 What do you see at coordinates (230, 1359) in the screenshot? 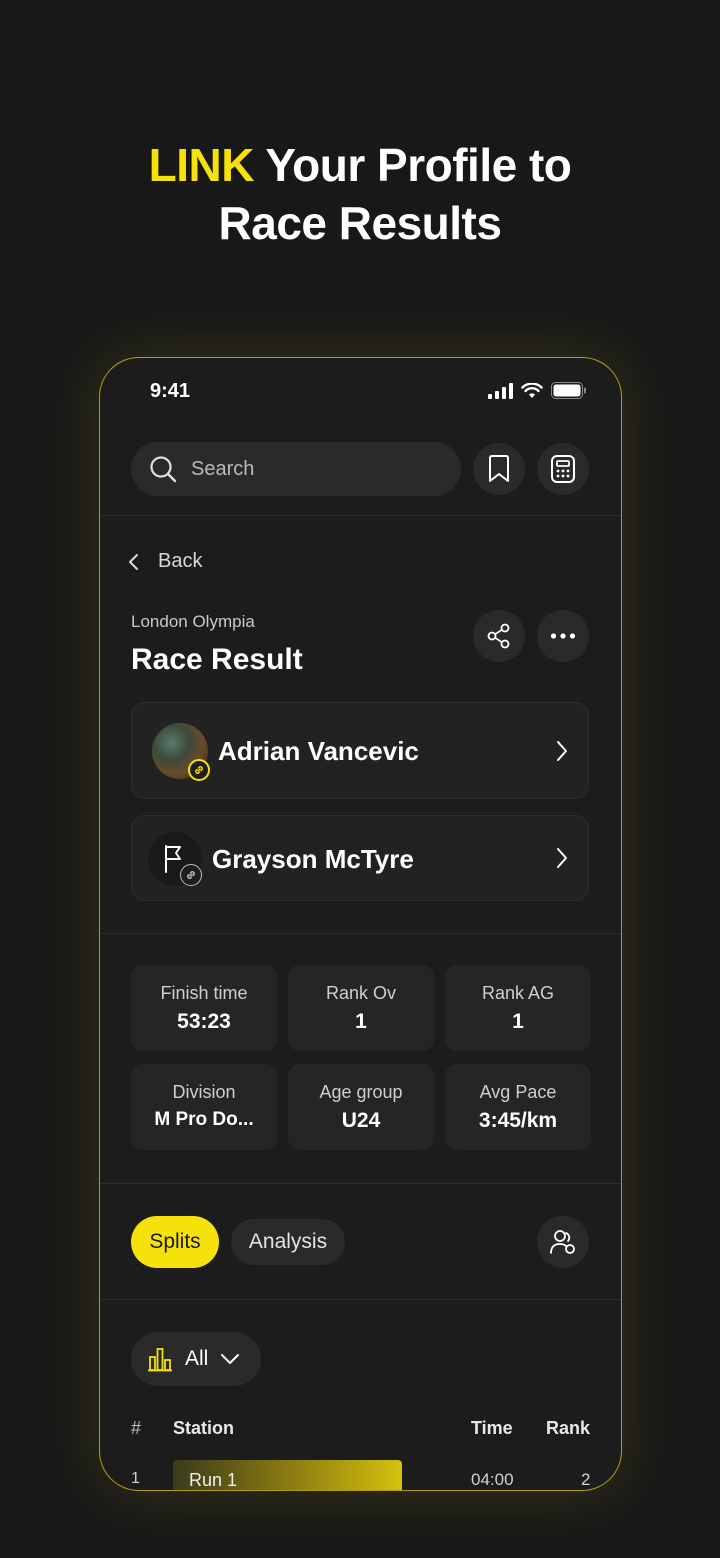
I see `chevron-down-icon` at bounding box center [230, 1359].